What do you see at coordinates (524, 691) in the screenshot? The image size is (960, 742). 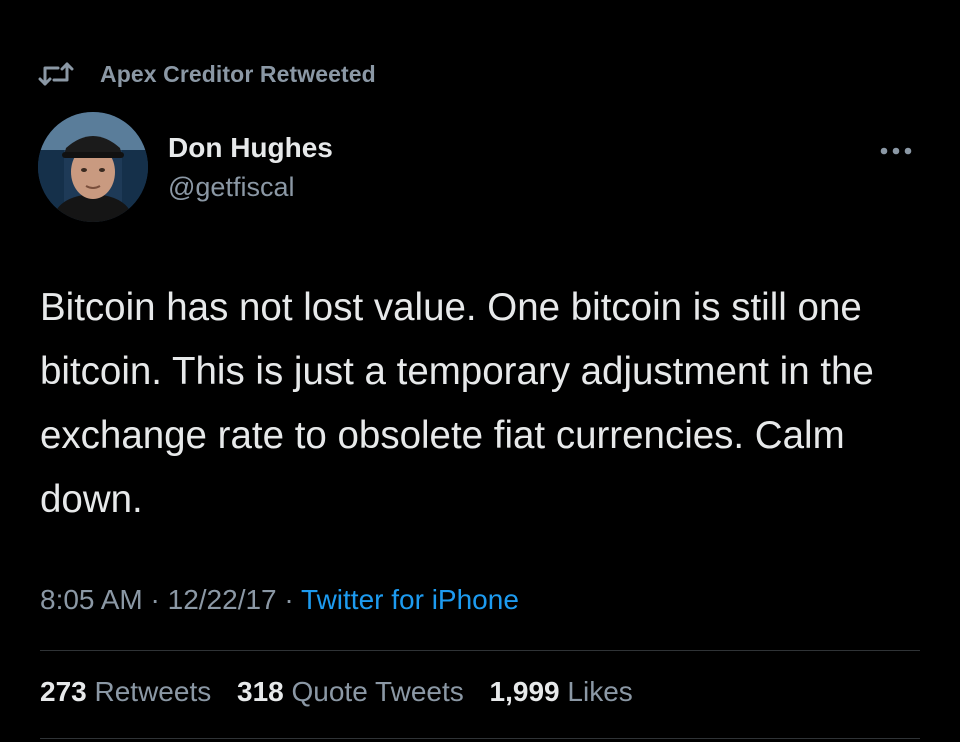 I see `likes-count: 1,999` at bounding box center [524, 691].